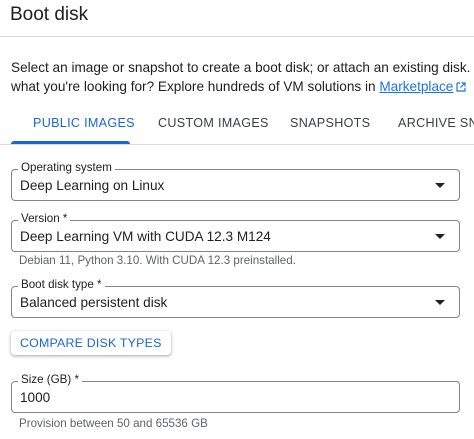 Image resolution: width=474 pixels, height=439 pixels. What do you see at coordinates (50, 380) in the screenshot?
I see `size-label: Size (GB) *` at bounding box center [50, 380].